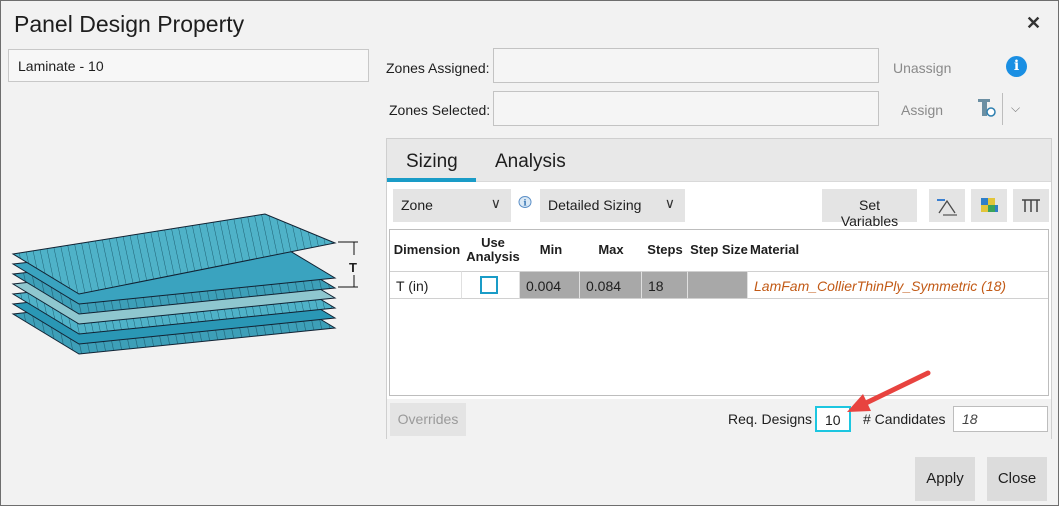 Image resolution: width=1059 pixels, height=506 pixels. Describe the element at coordinates (686, 65) in the screenshot. I see `zones-assigned-field` at that location.